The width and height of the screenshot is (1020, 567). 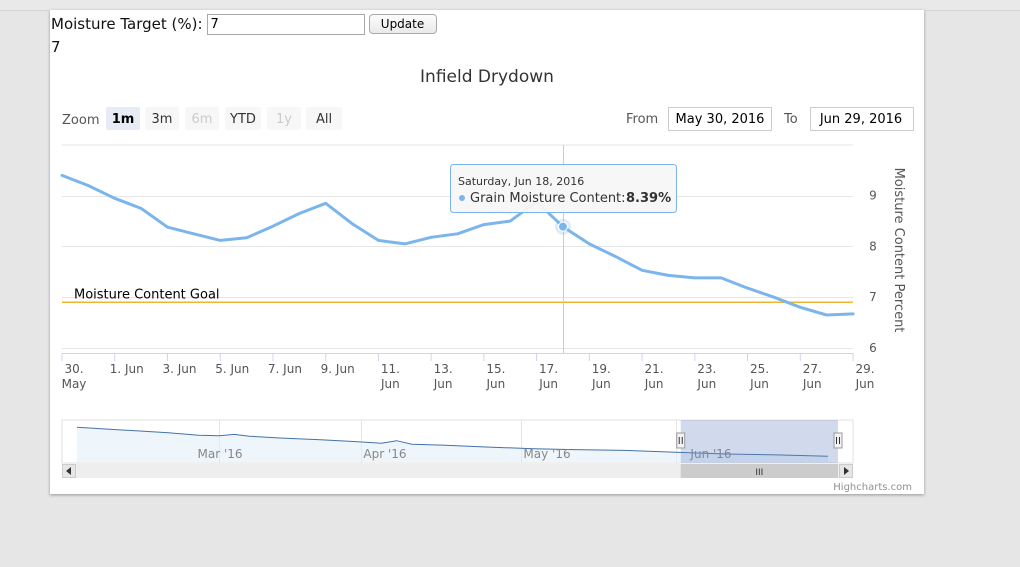 I want to click on navigator-selected-range, so click(x=759, y=441).